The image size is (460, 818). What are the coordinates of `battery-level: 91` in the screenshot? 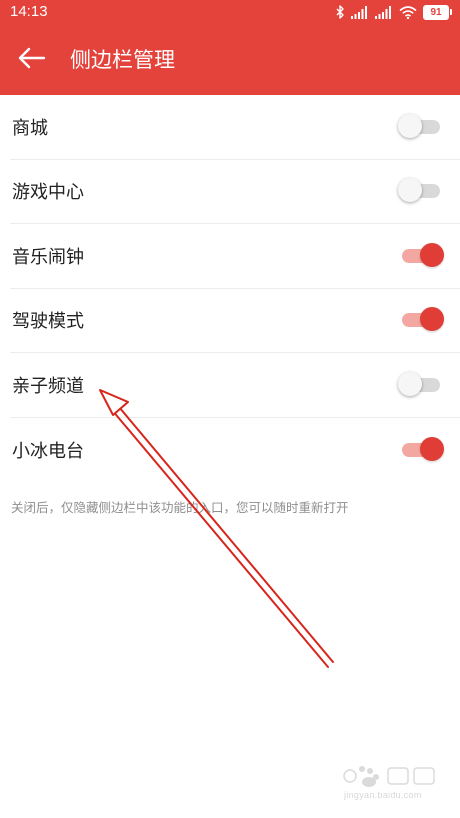 It's located at (436, 12).